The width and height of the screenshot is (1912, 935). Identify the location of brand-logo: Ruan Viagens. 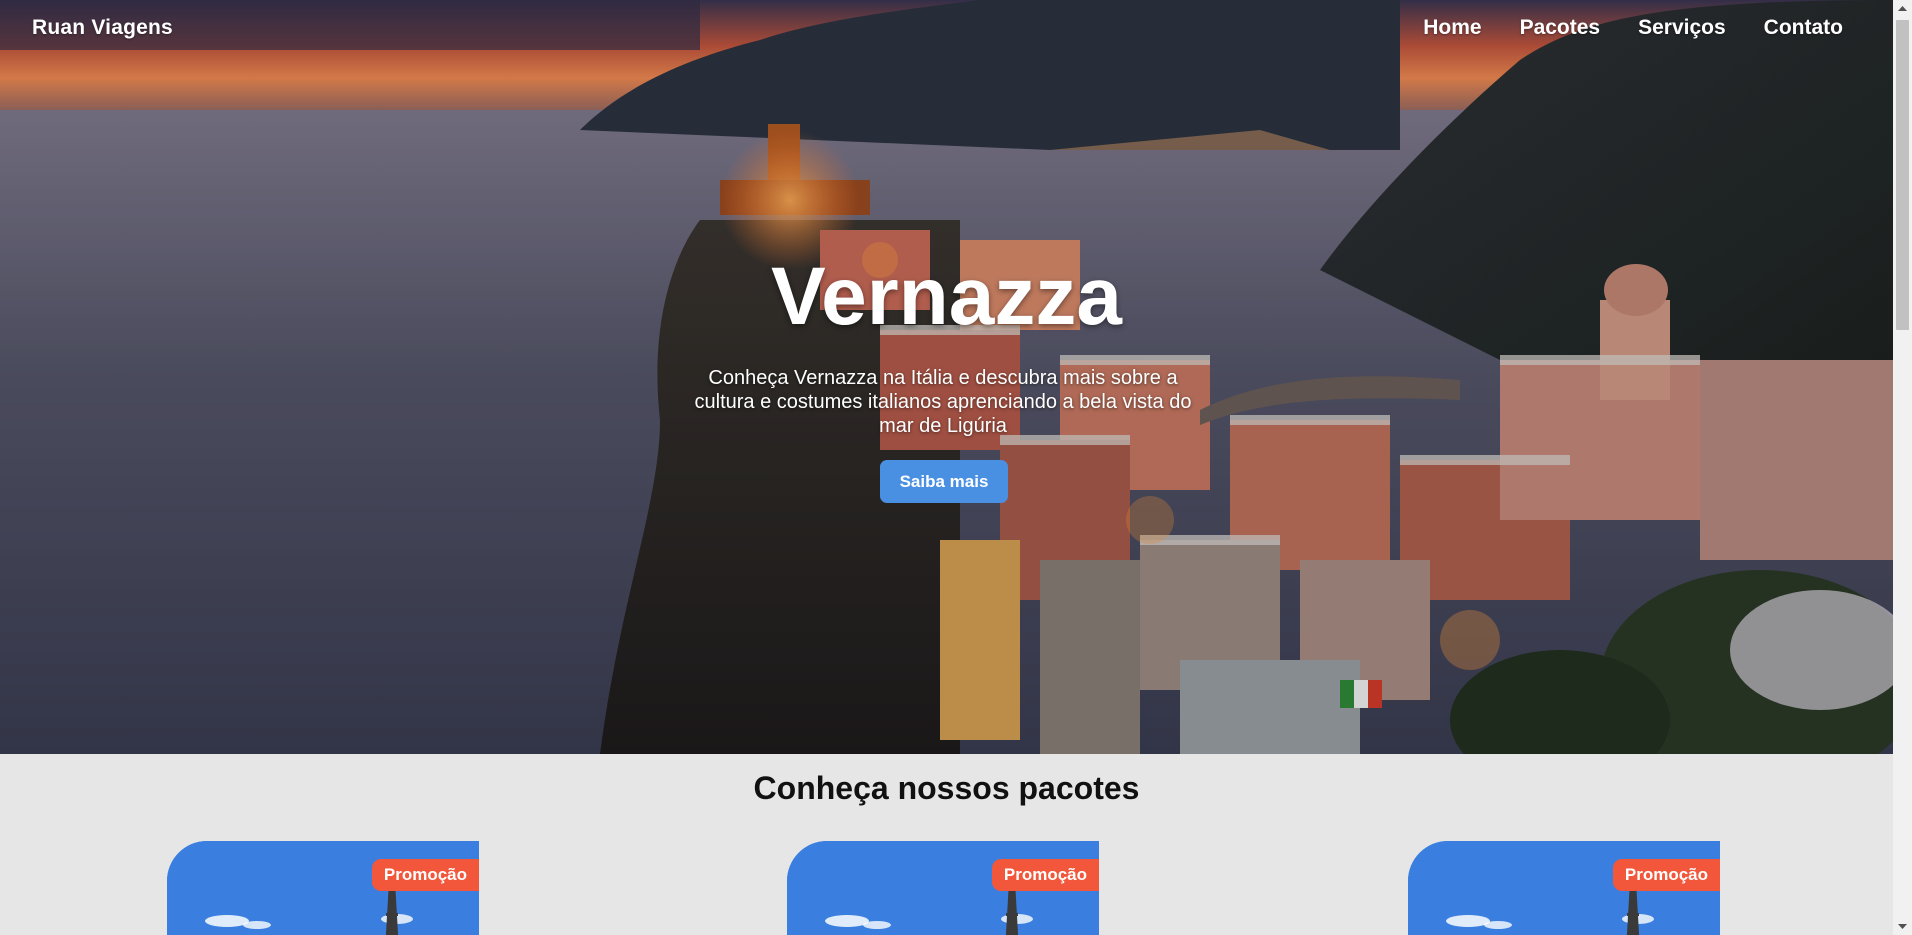
(102, 28).